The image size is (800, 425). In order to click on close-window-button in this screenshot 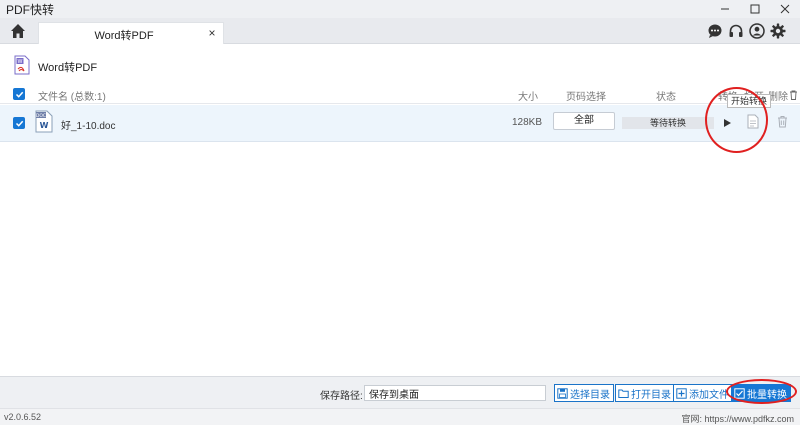, I will do `click(785, 9)`.